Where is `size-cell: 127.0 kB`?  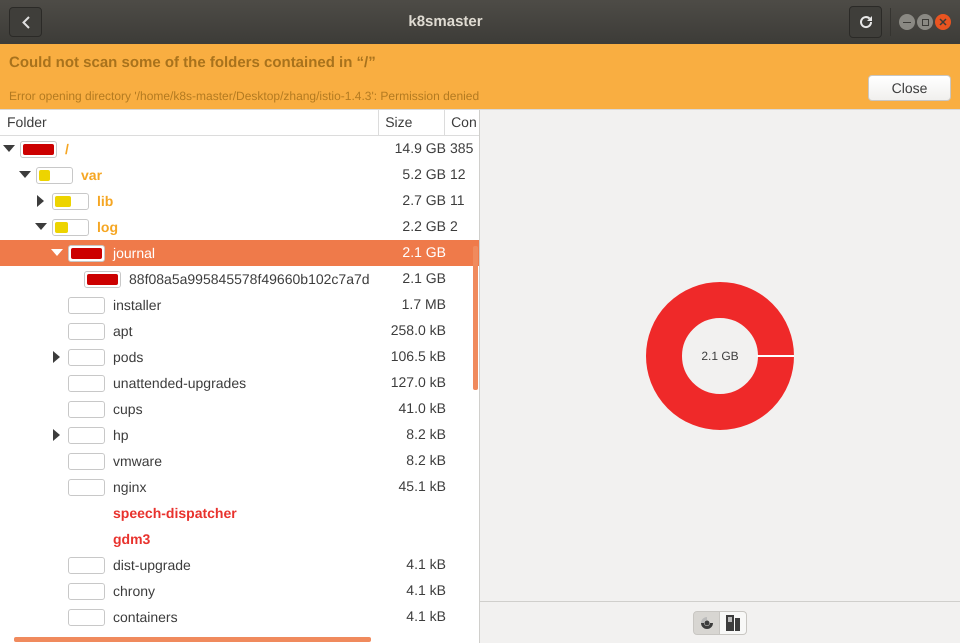
size-cell: 127.0 kB is located at coordinates (418, 382).